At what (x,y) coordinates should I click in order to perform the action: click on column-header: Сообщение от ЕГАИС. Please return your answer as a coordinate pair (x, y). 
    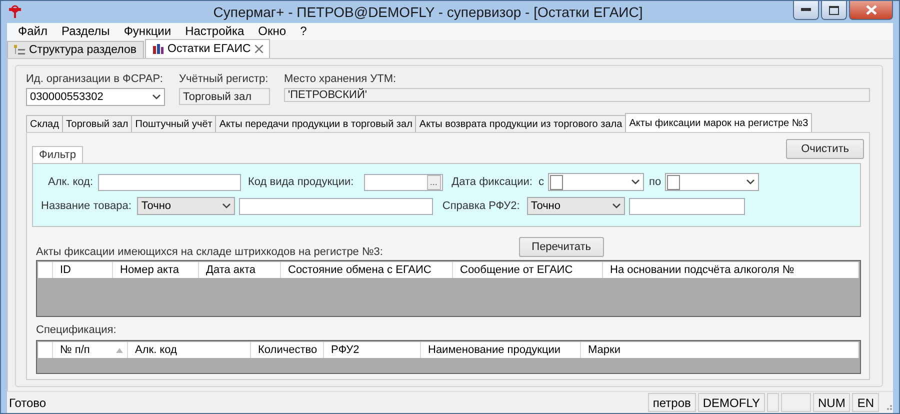
    Looking at the image, I should click on (528, 270).